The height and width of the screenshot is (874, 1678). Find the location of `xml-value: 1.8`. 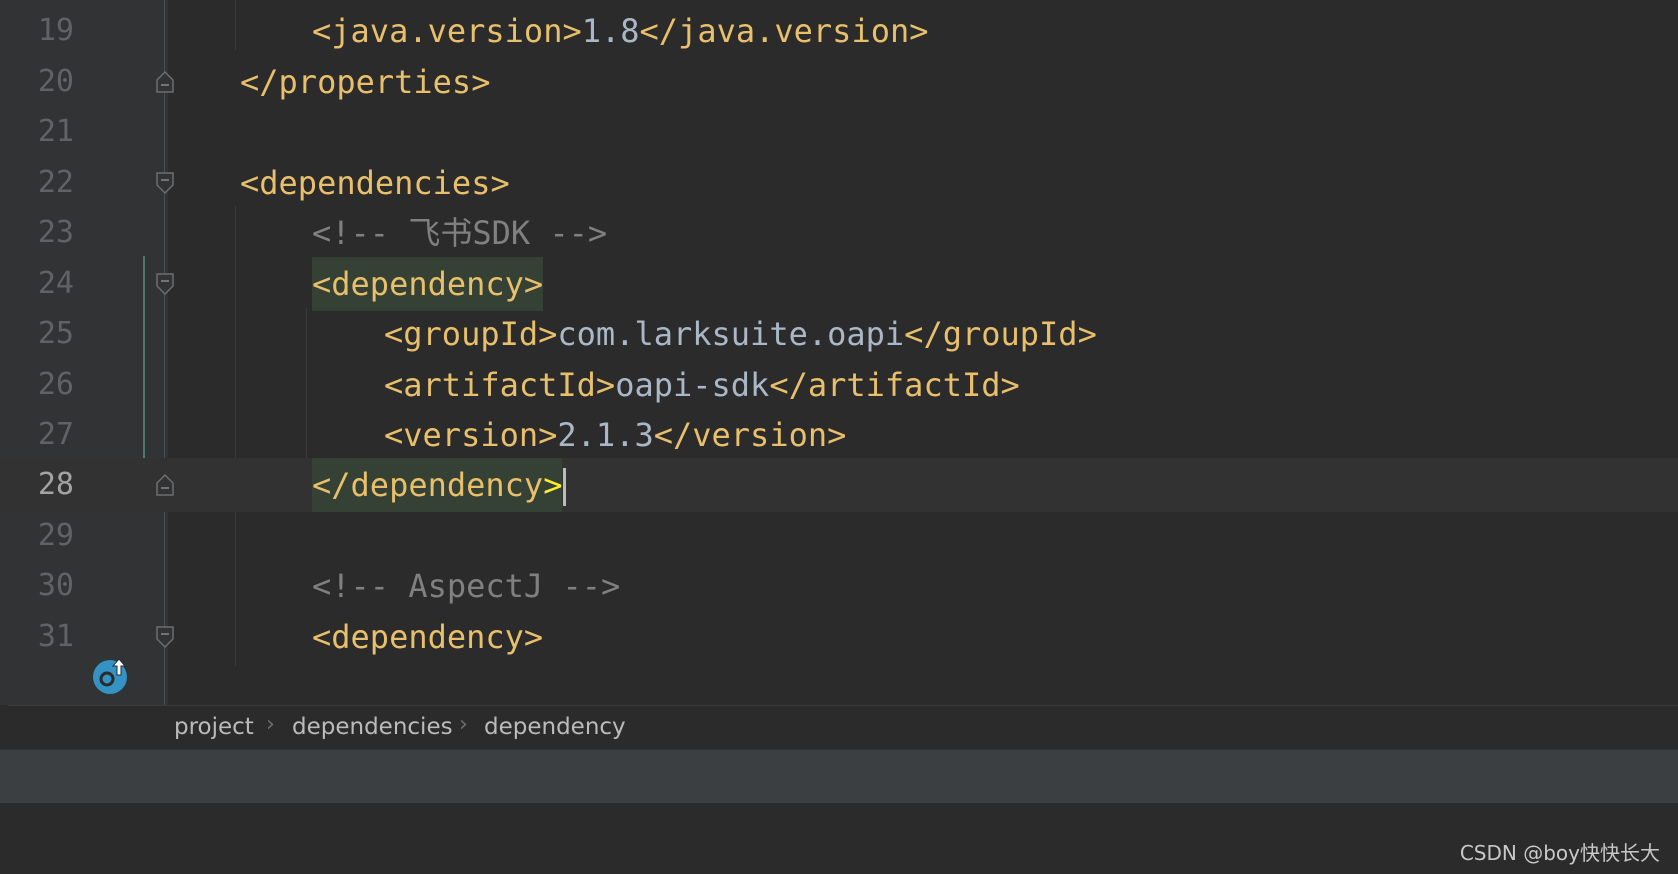

xml-value: 1.8 is located at coordinates (610, 31).